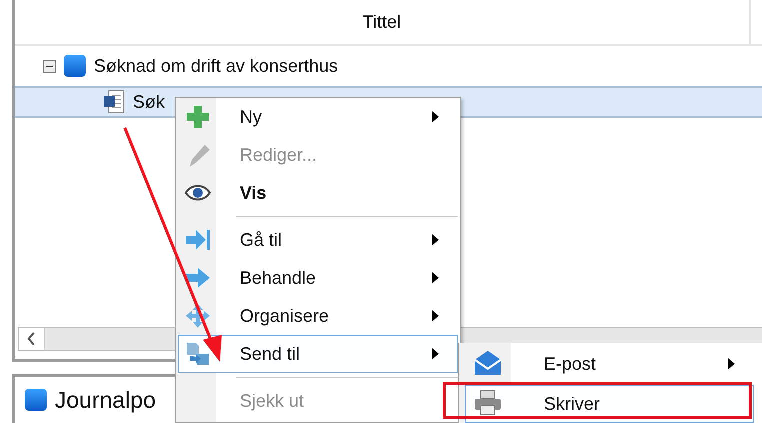 This screenshot has height=423, width=762. I want to click on row-title: Søk, so click(149, 102).